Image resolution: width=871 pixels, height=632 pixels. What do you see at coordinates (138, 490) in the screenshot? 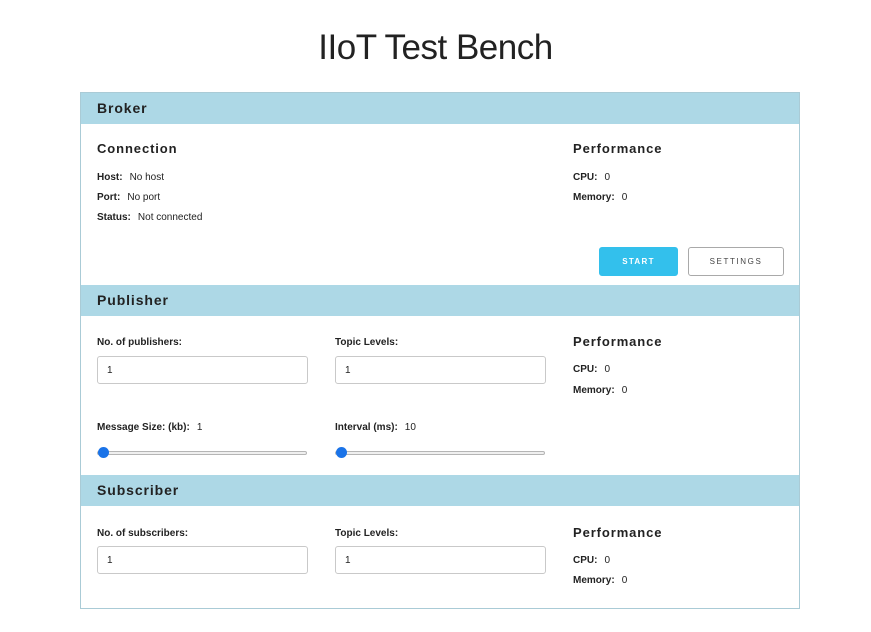
I see `subscriber-heading: Subscriber` at bounding box center [138, 490].